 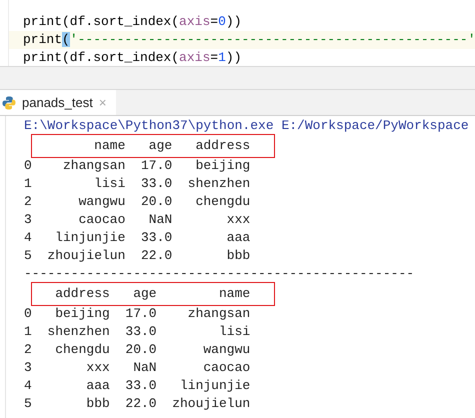 I want to click on python-icon, so click(x=9, y=103).